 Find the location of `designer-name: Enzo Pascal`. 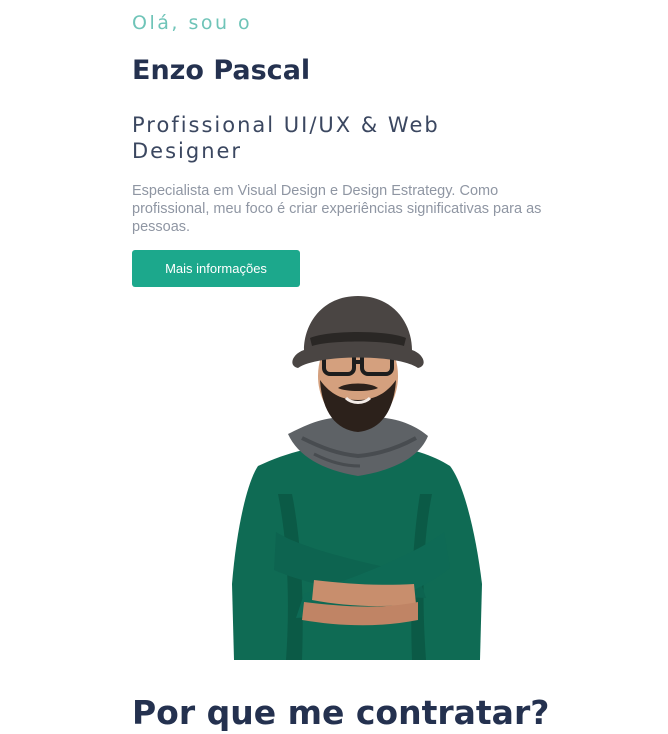

designer-name: Enzo Pascal is located at coordinates (221, 70).